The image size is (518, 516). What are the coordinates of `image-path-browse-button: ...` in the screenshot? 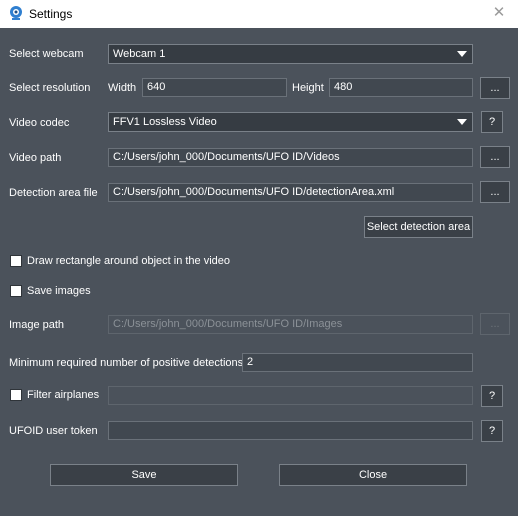 It's located at (495, 324).